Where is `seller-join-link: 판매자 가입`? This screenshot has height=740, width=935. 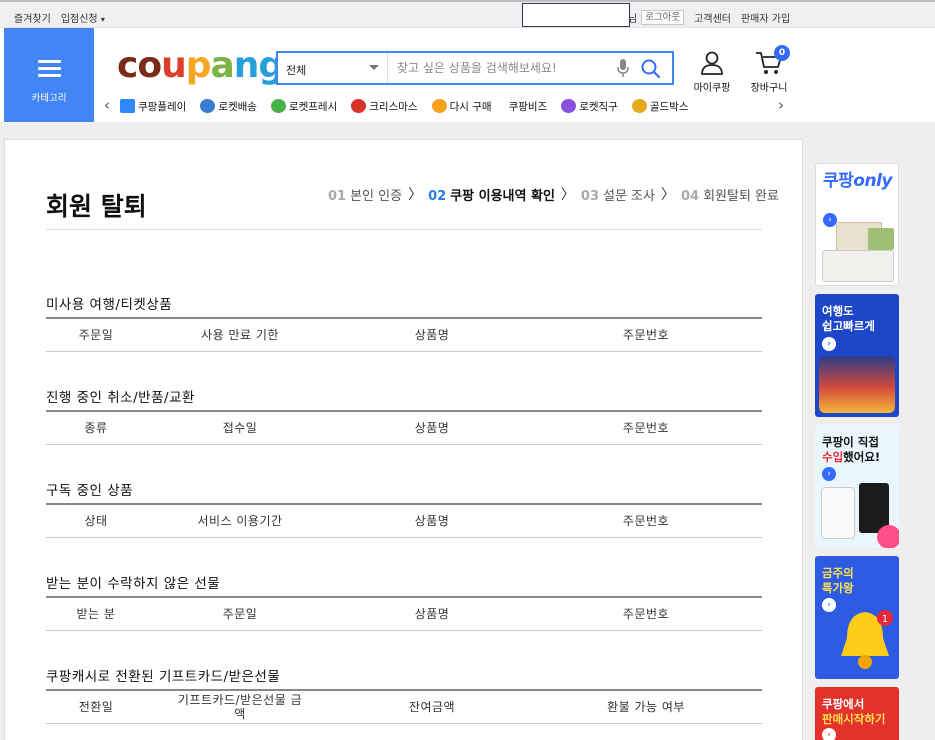
seller-join-link: 판매자 가입 is located at coordinates (765, 17).